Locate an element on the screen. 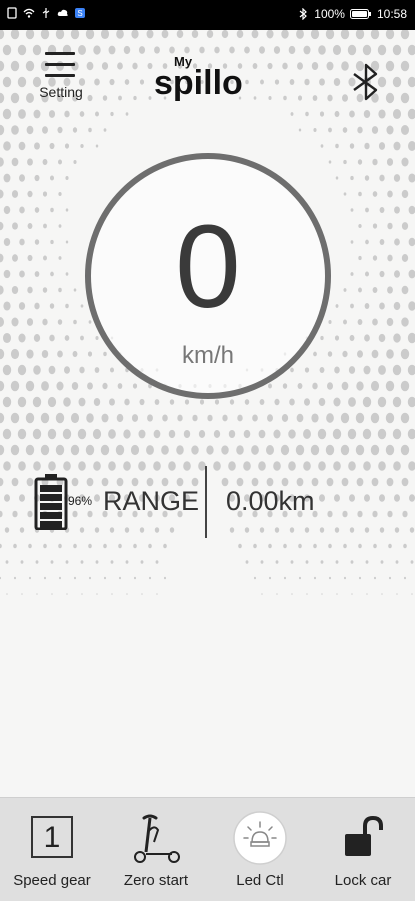 The image size is (415, 901). speed-value: 0 is located at coordinates (208, 267).